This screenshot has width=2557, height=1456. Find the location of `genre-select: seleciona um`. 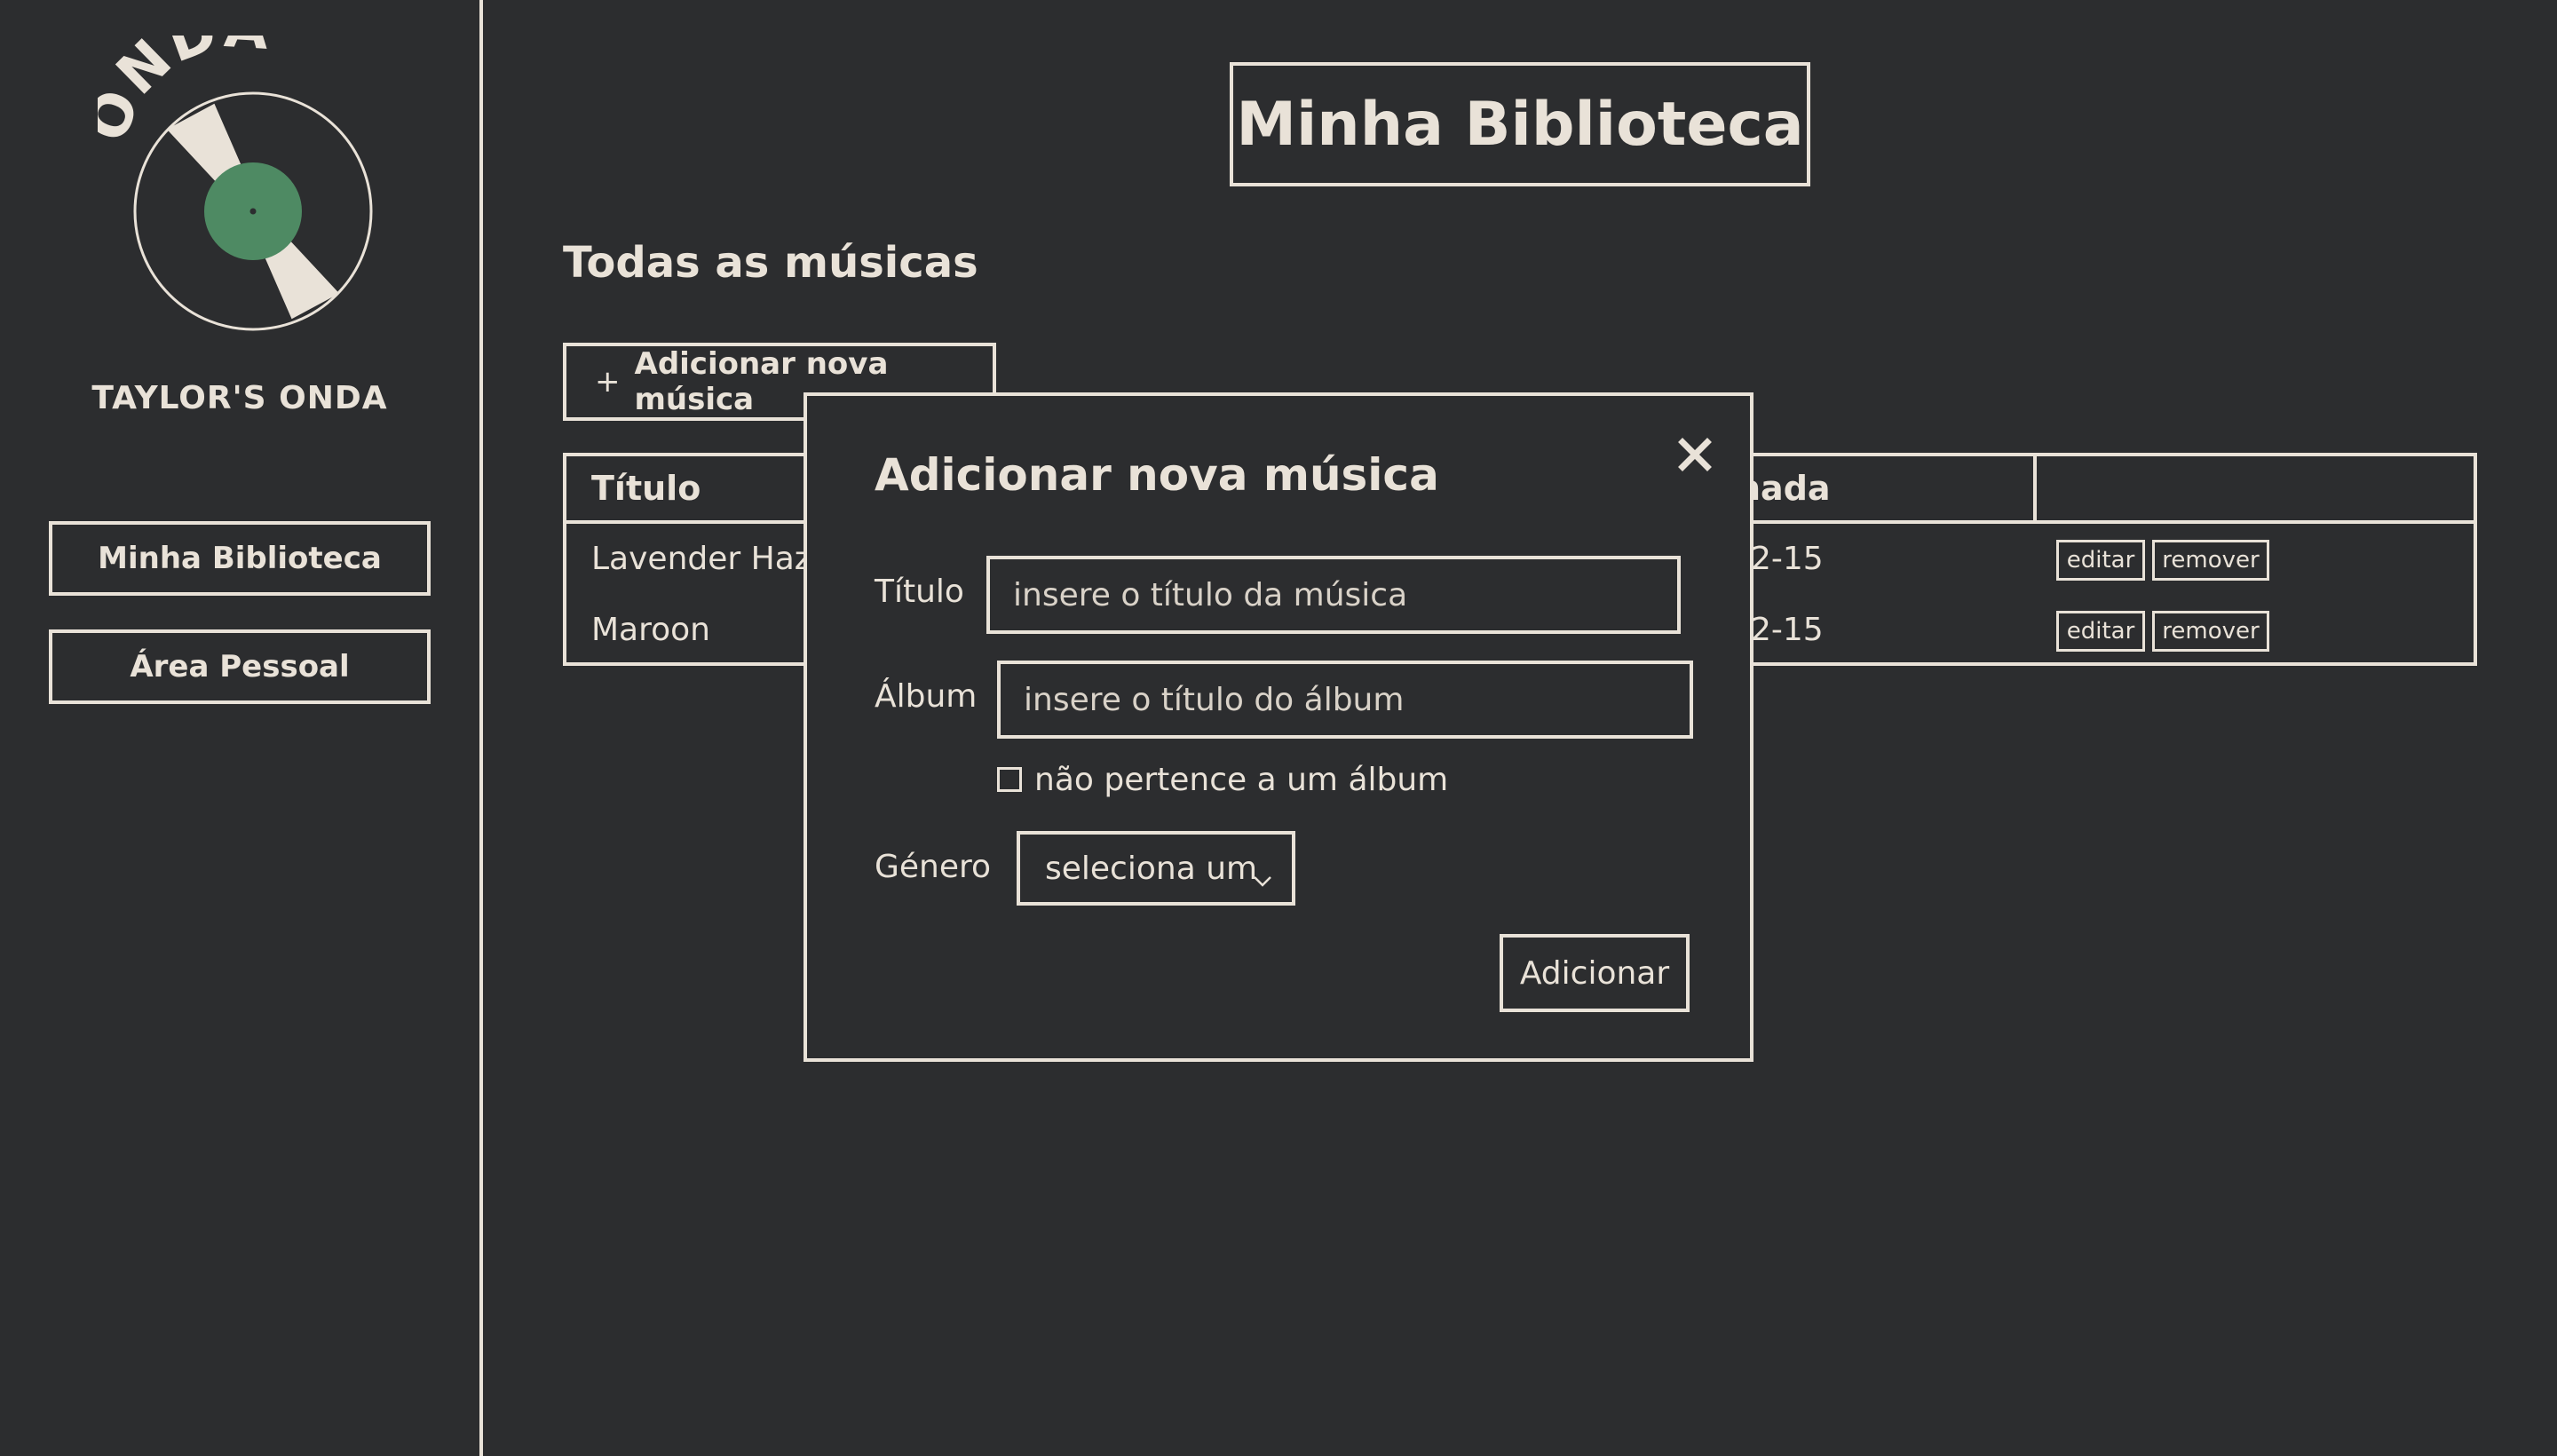

genre-select: seleciona um is located at coordinates (1156, 868).